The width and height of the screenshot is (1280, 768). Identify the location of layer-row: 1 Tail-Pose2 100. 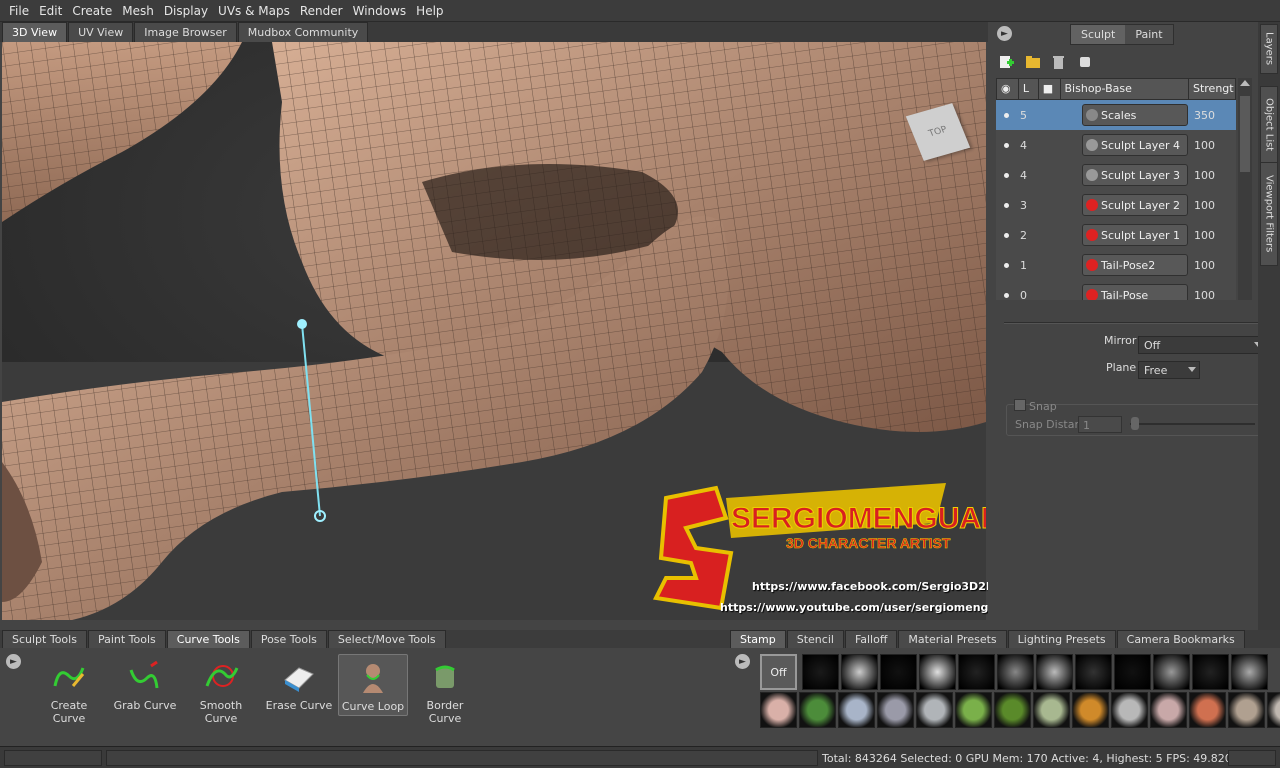
(1116, 265).